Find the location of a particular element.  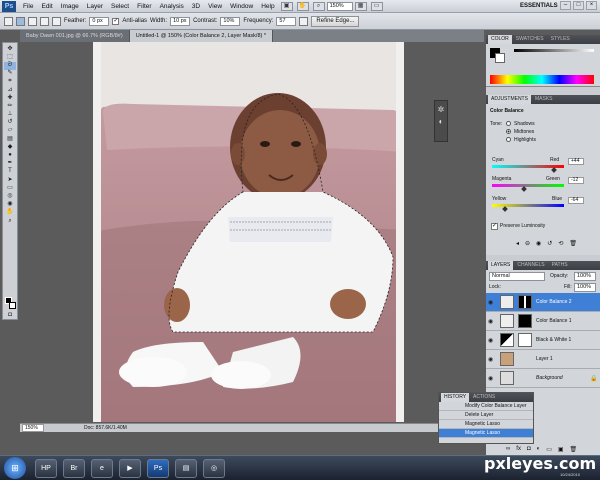

screen-mode-icon: ▭ is located at coordinates (376, 6).